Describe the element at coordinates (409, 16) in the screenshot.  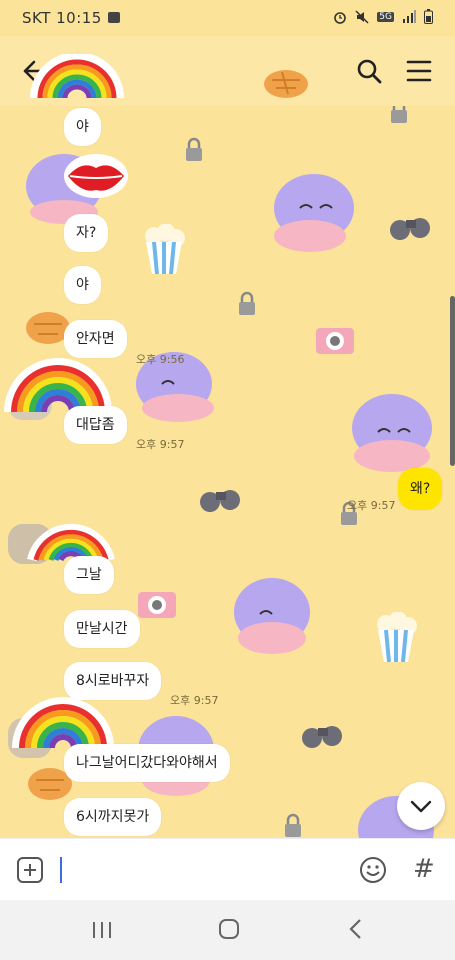
I see `signal-icon` at that location.